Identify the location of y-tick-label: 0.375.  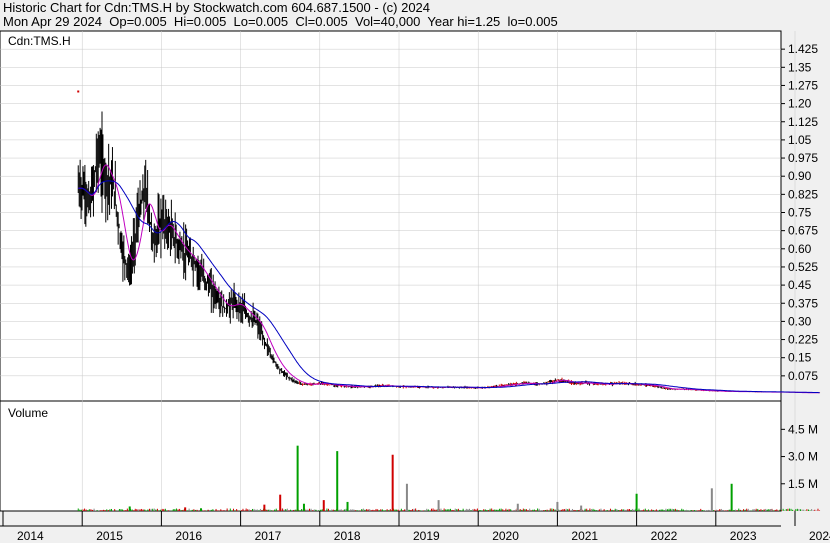
(803, 303).